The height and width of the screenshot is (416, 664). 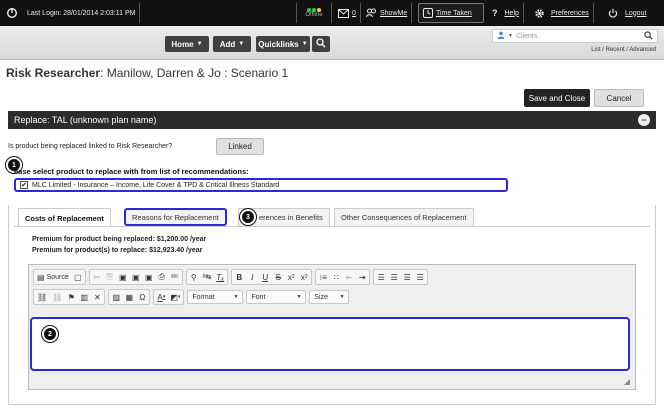 I want to click on remove-format-icon: Tₓ, so click(x=220, y=277).